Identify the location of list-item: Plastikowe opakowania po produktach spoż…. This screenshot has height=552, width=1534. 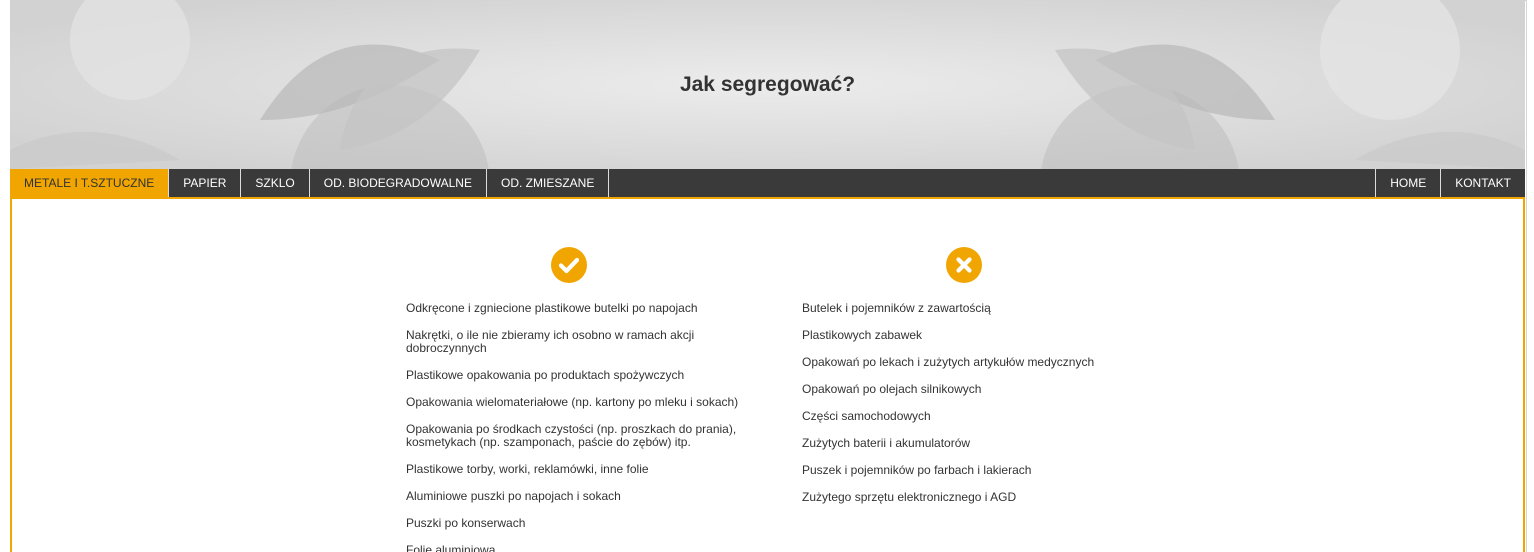
(545, 375).